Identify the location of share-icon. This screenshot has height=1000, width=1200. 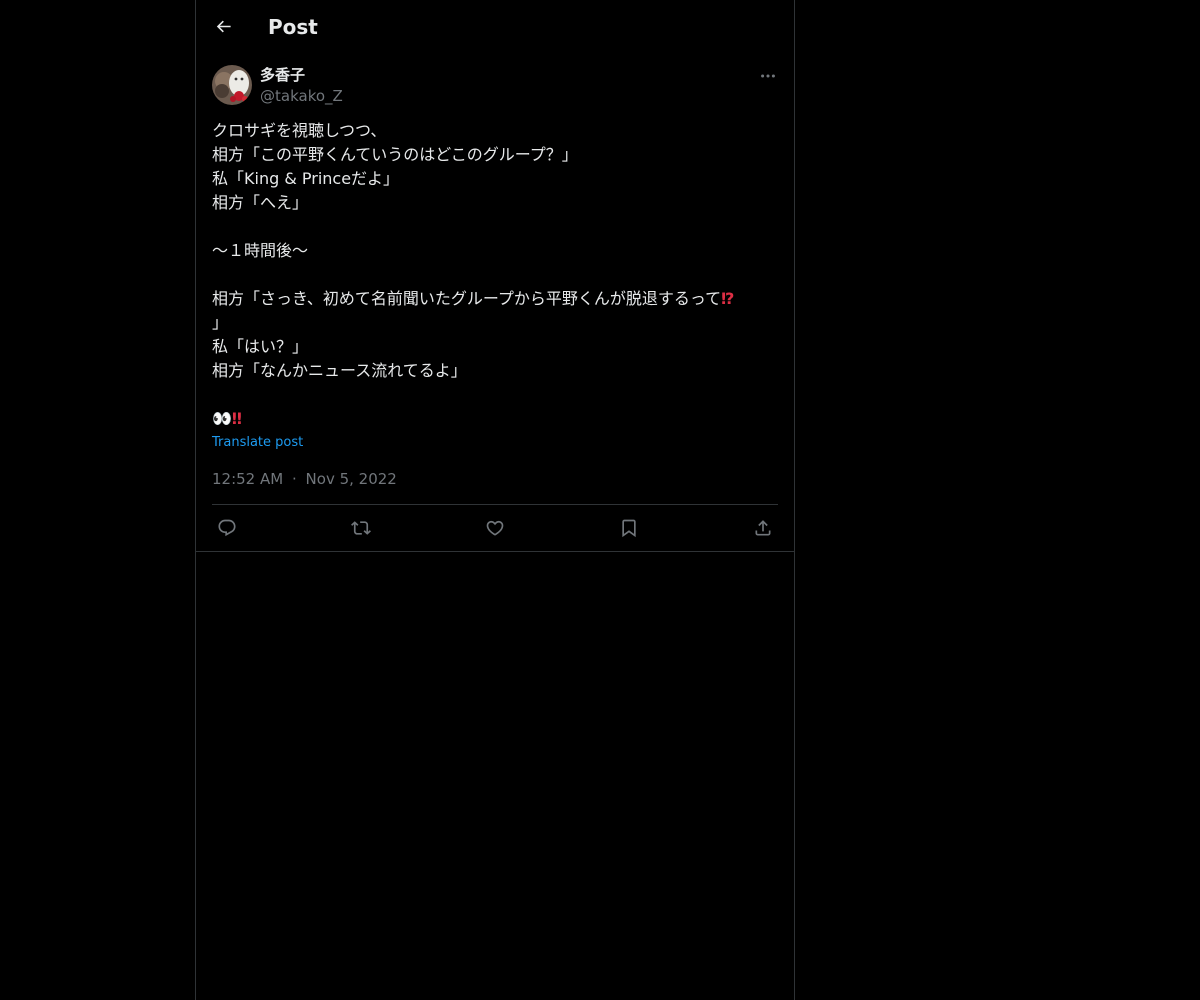
(763, 528).